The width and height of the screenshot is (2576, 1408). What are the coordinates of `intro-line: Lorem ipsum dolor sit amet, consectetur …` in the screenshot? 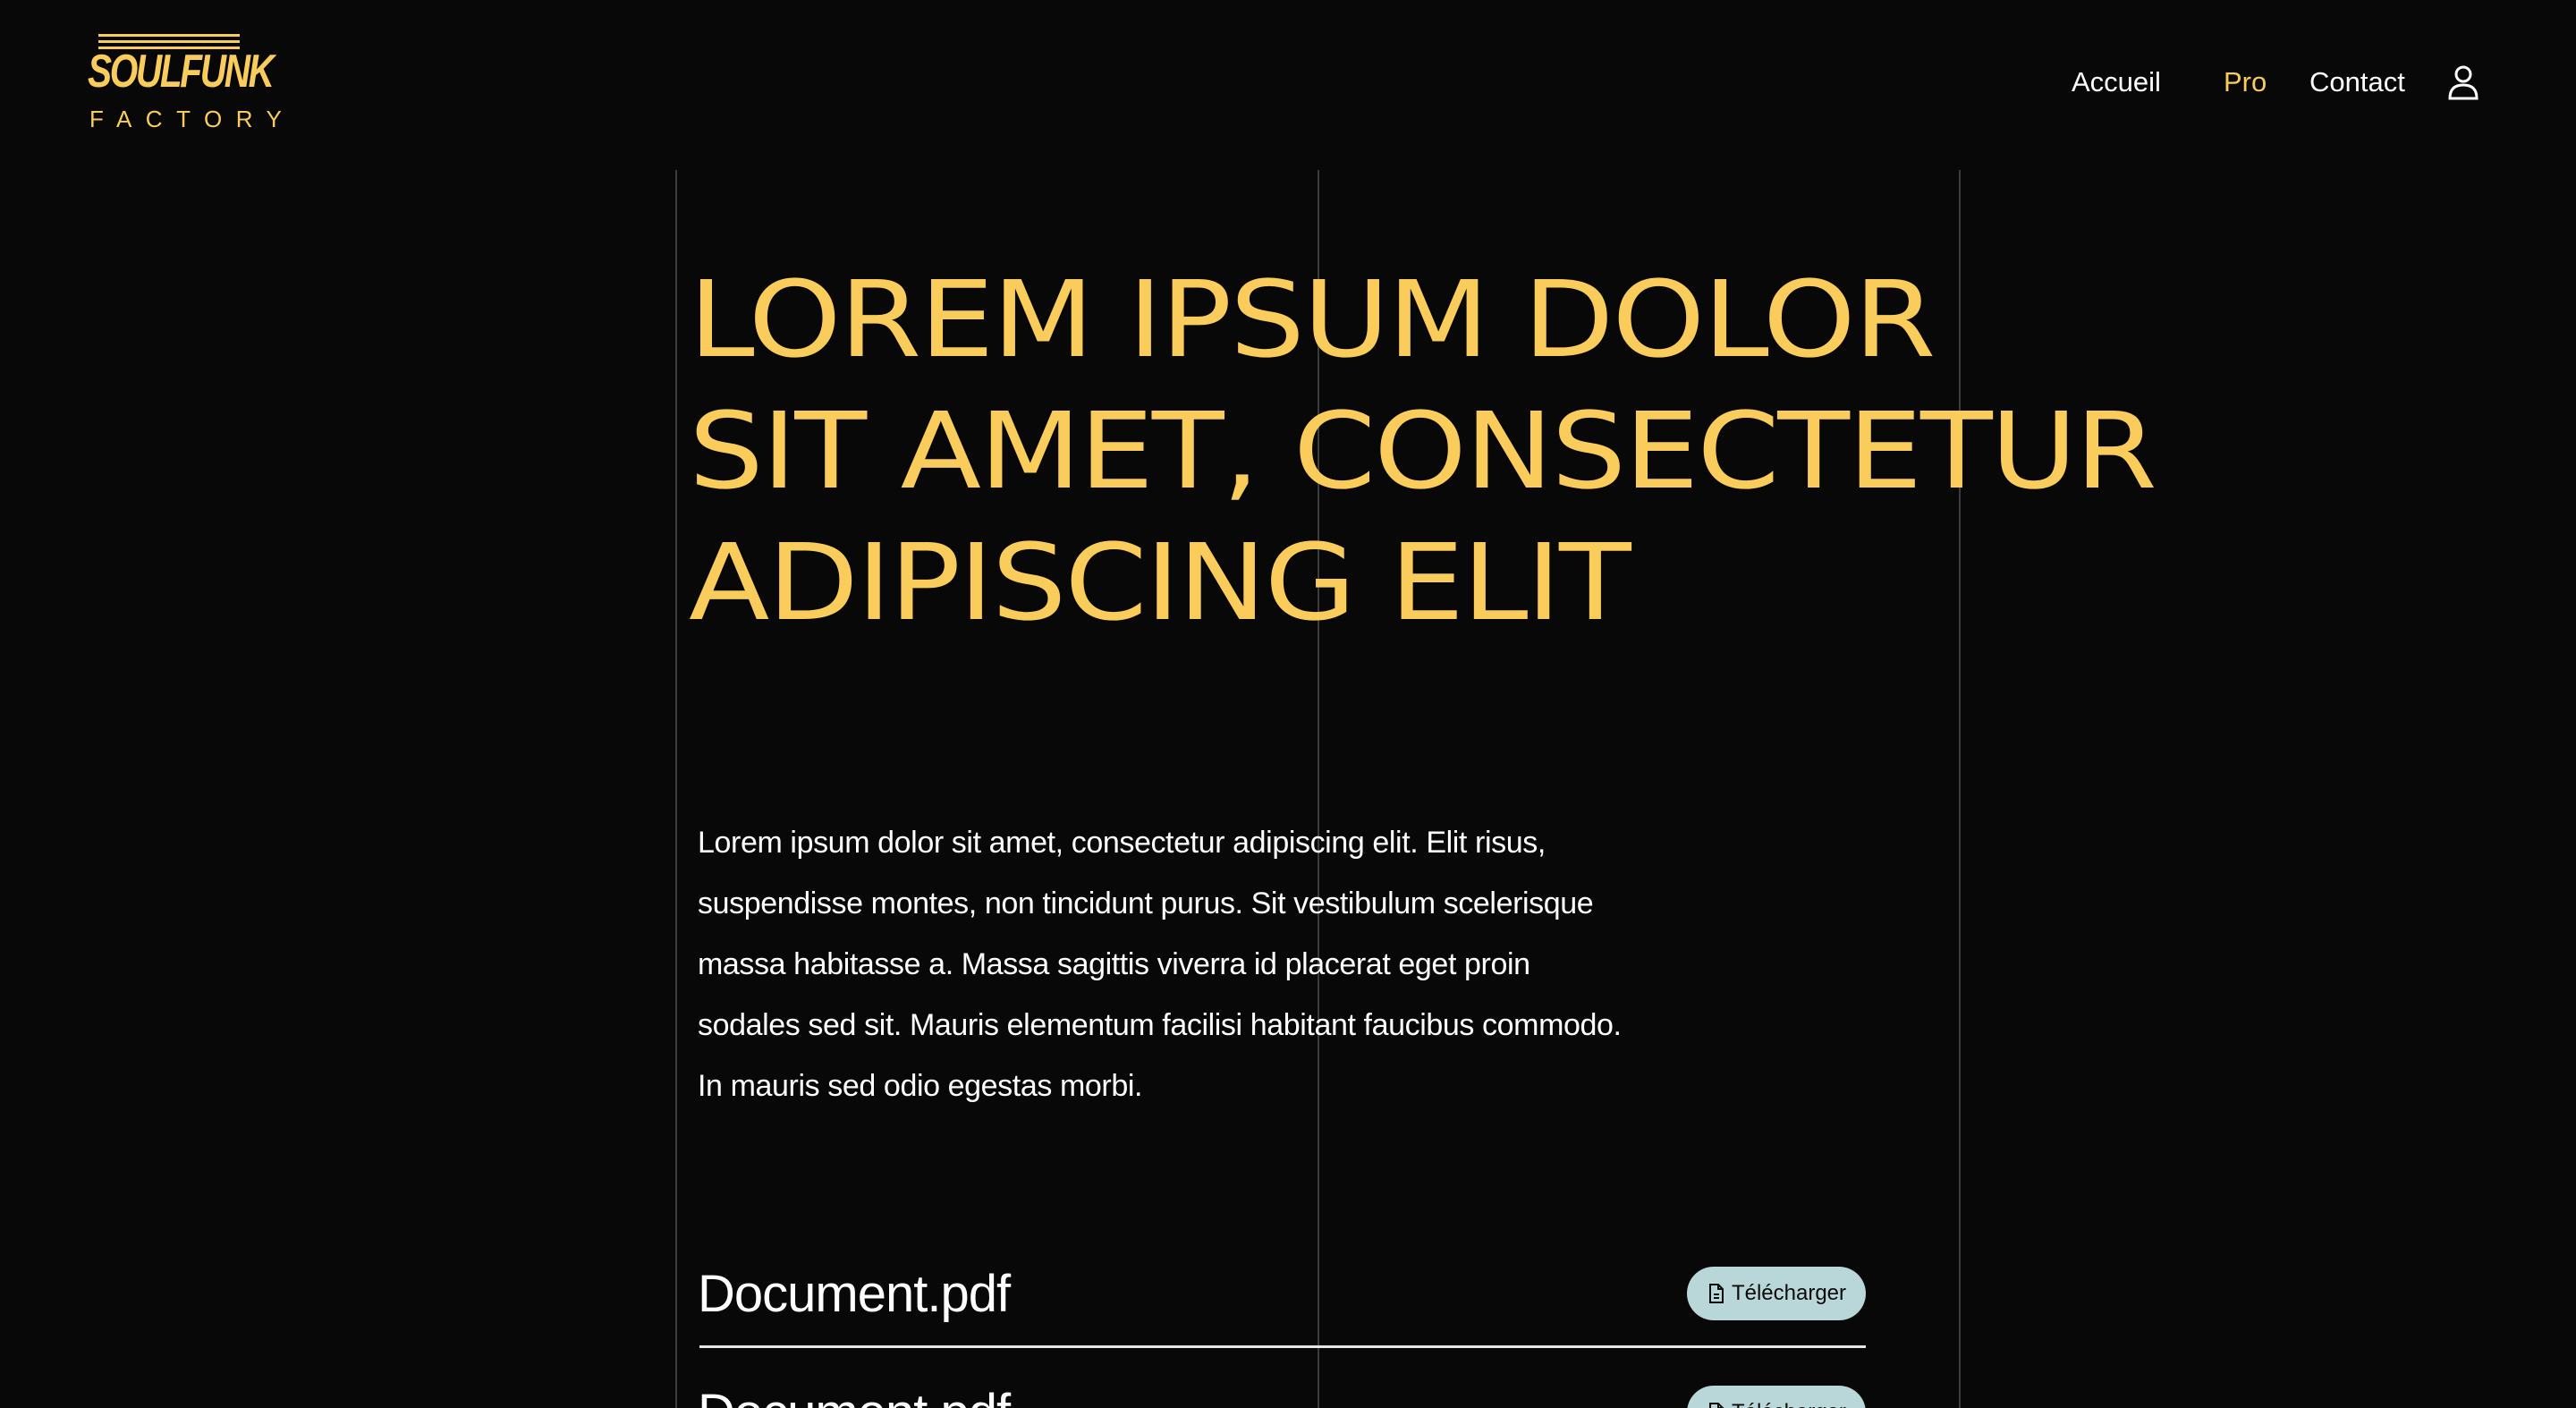 It's located at (1122, 843).